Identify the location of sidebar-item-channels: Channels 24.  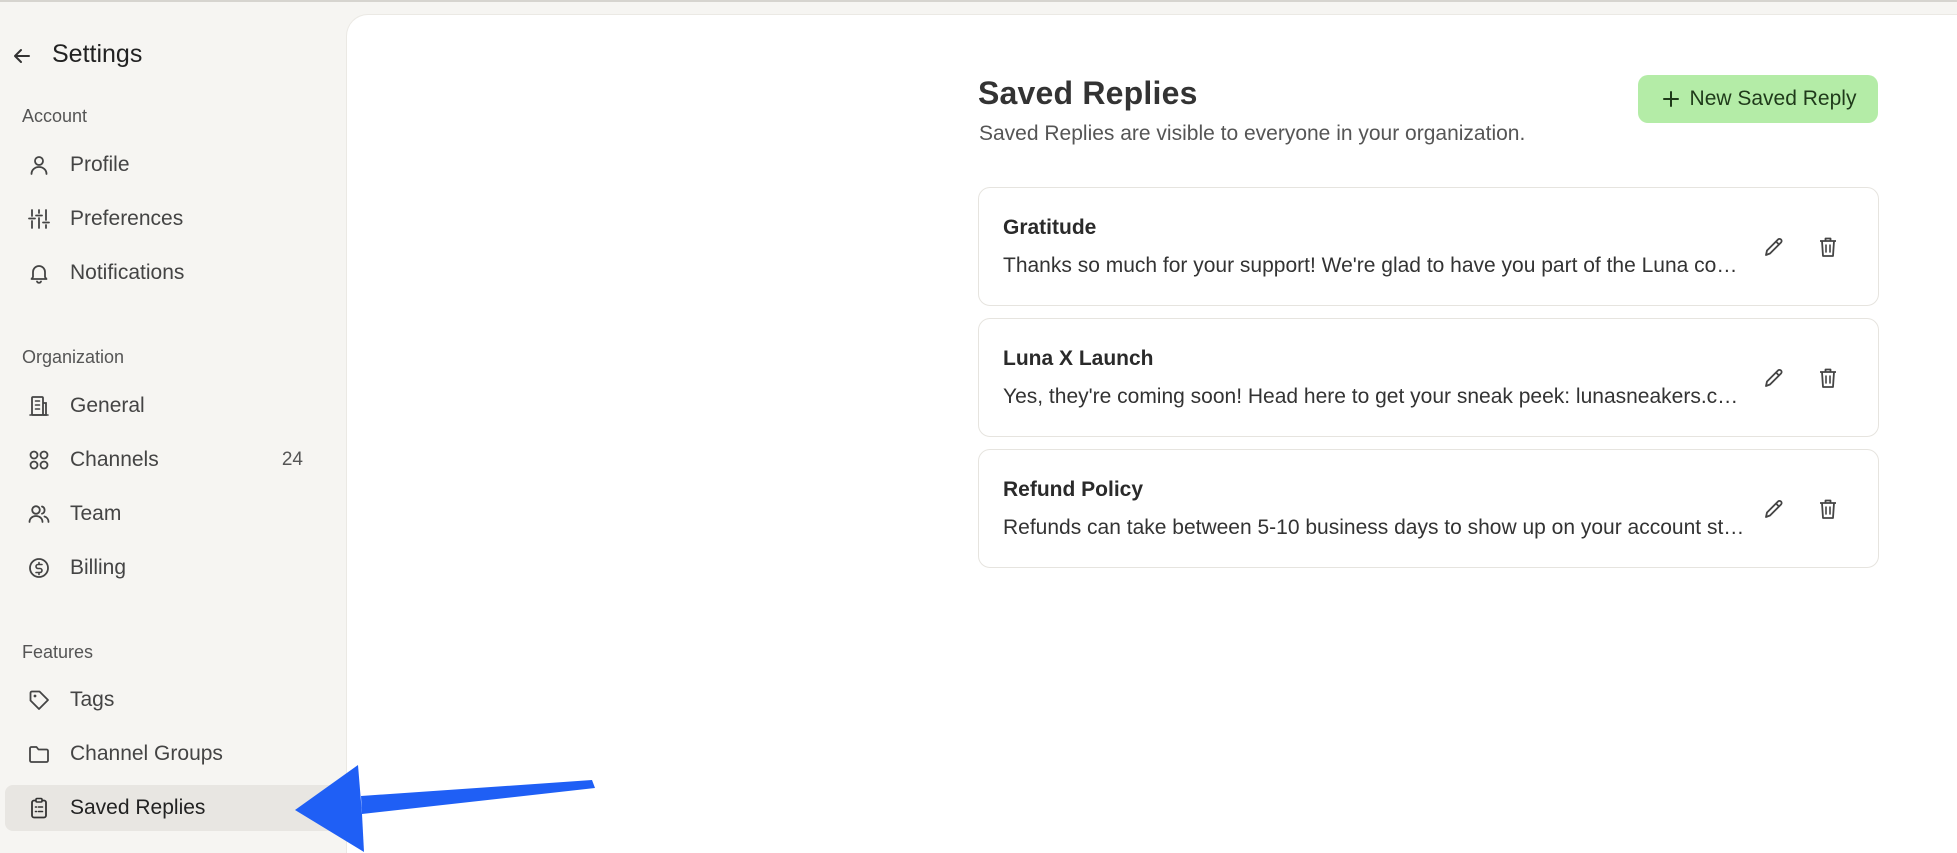
(170, 460).